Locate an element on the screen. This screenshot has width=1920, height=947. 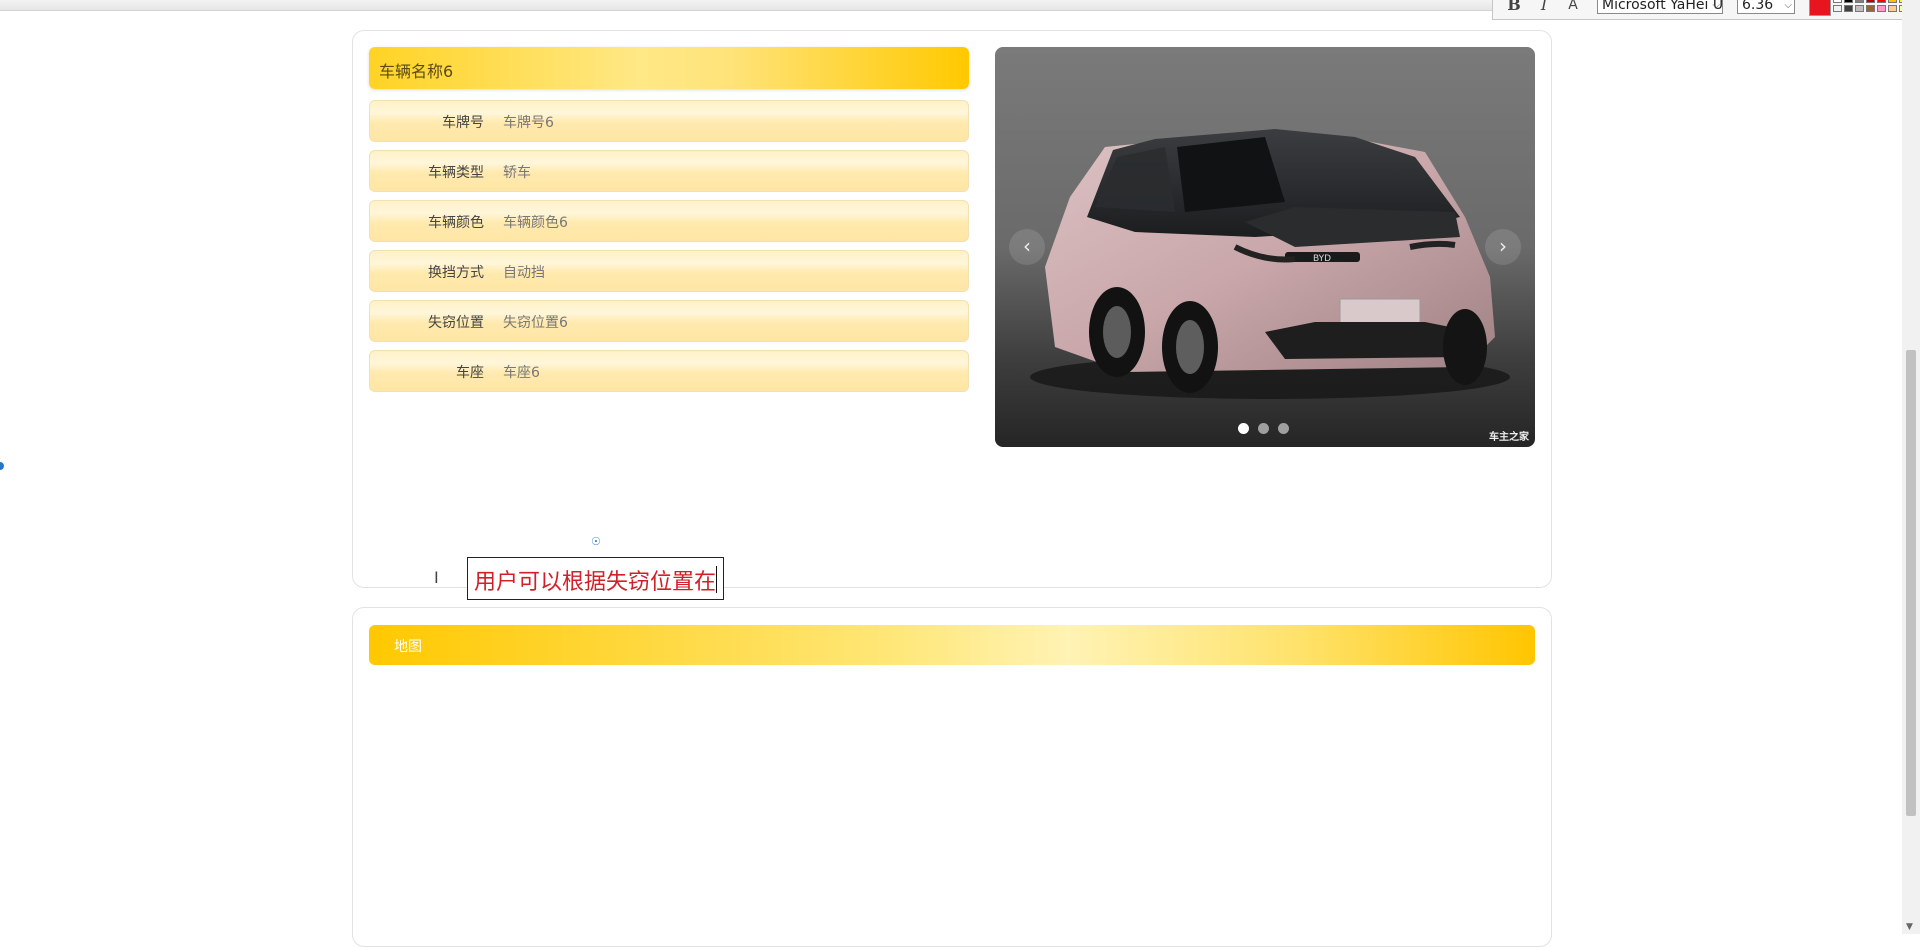
vehicle-name-header: 车辆名称6 is located at coordinates (669, 68).